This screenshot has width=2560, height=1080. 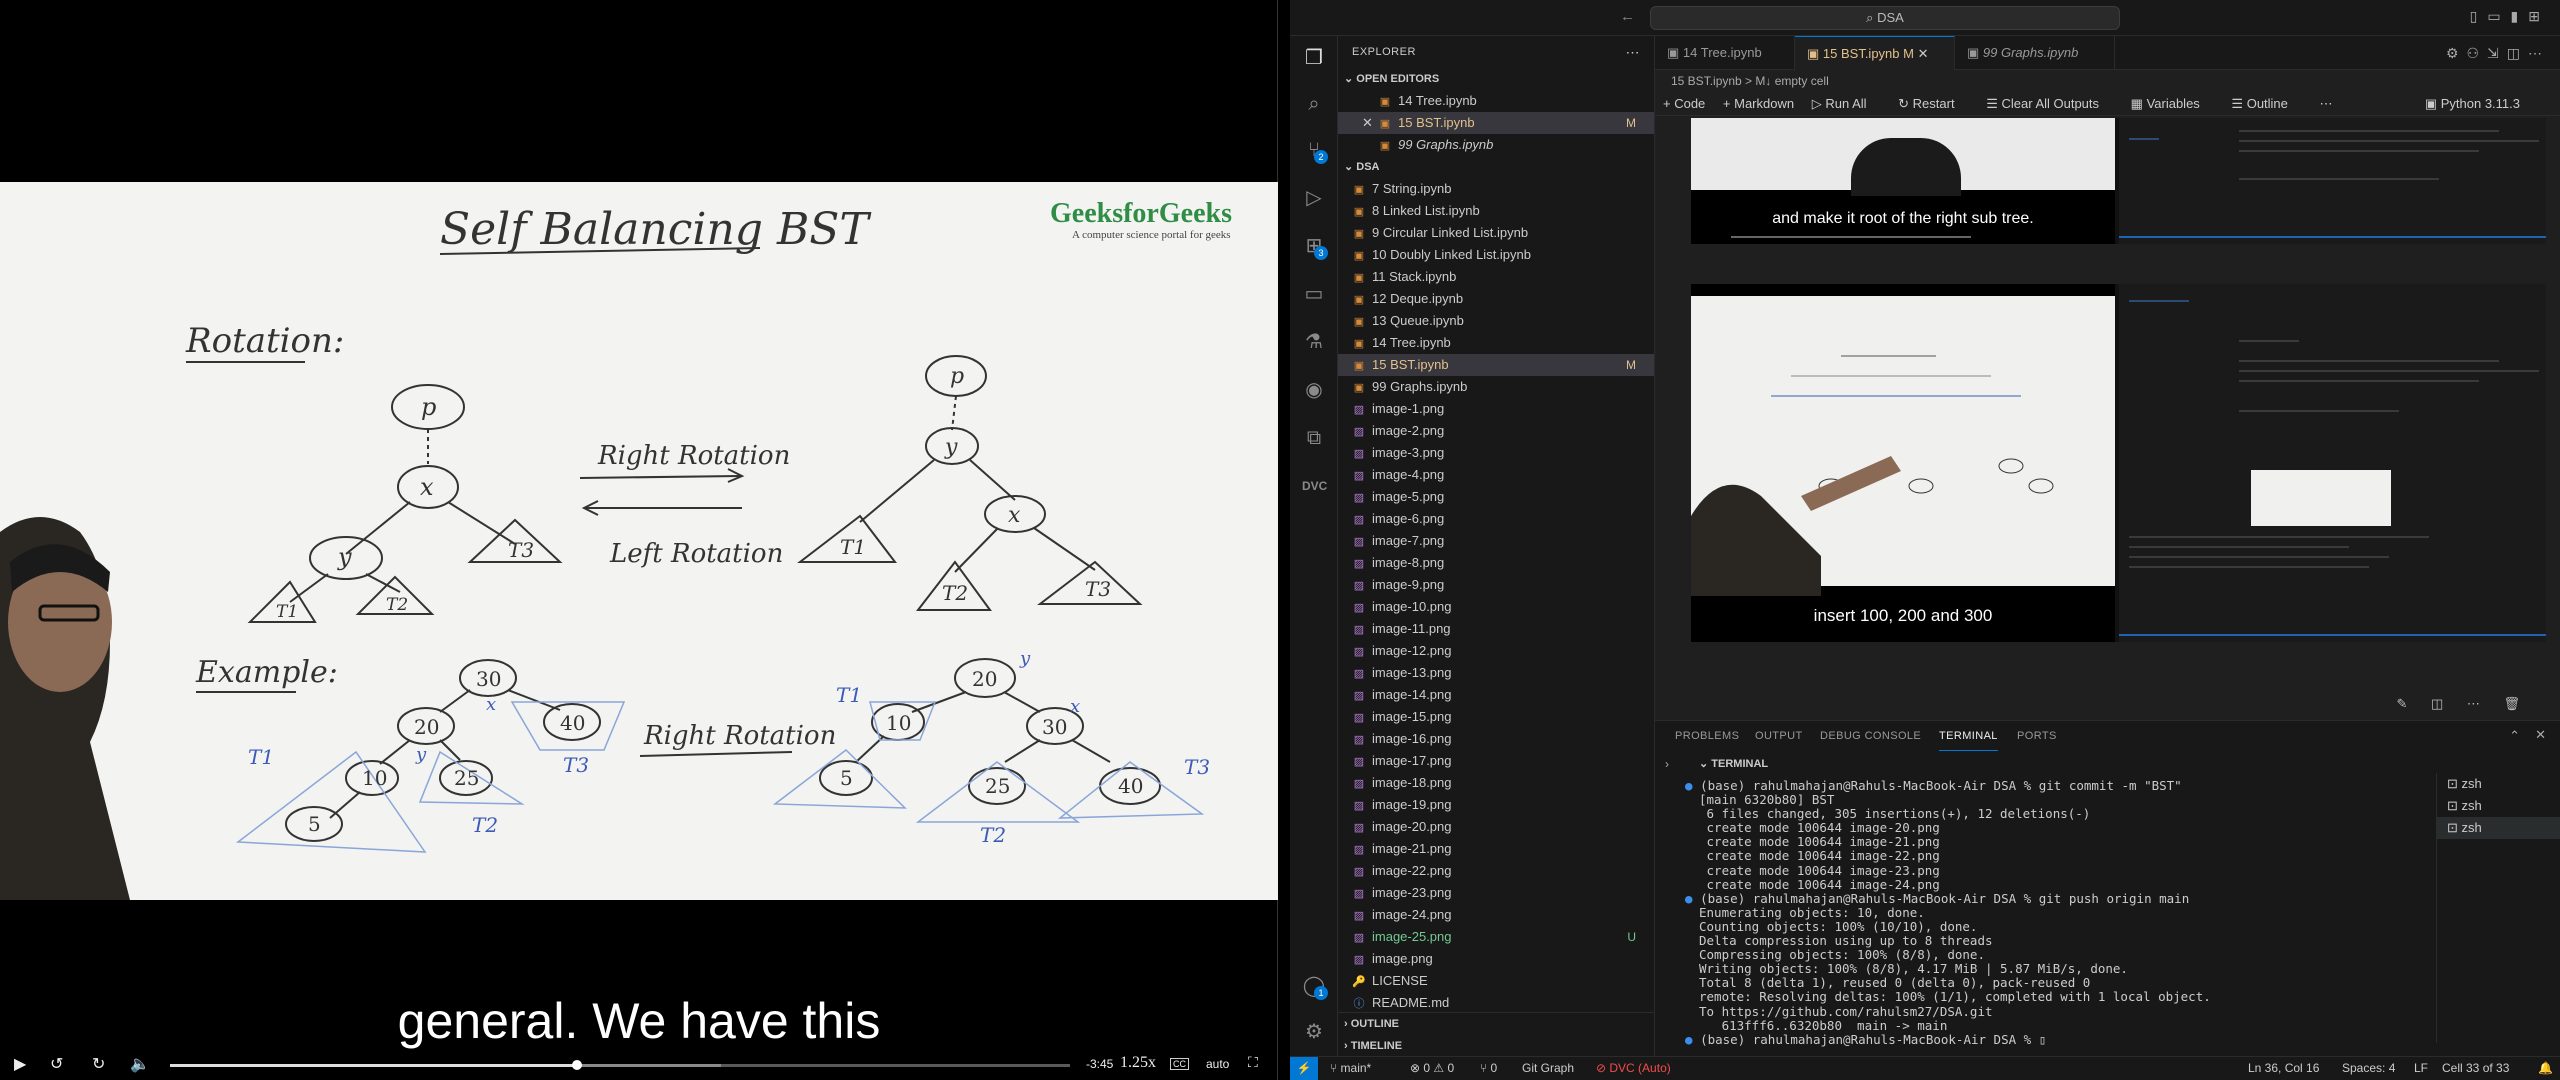 I want to click on tab-15-bst: ▣ 15 BST.ipynb M ✕, so click(x=1875, y=53).